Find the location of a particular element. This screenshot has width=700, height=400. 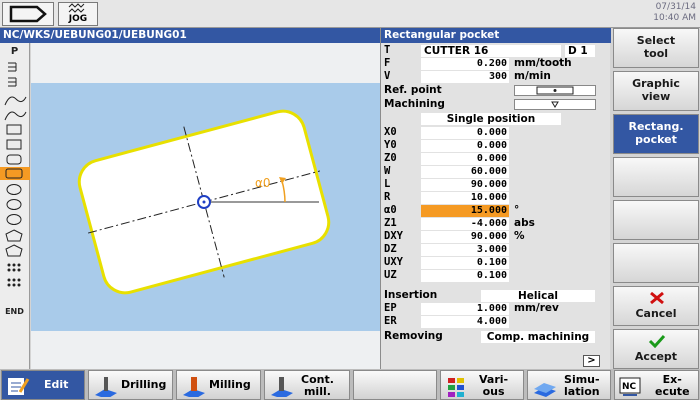

param-name: DZ is located at coordinates (390, 249).